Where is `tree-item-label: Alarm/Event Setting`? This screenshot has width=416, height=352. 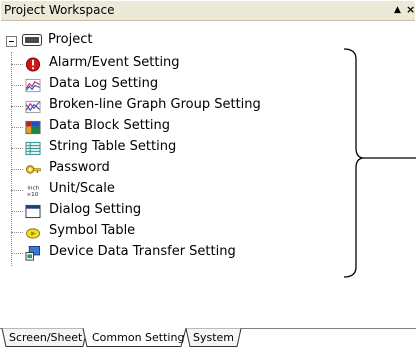 tree-item-label: Alarm/Event Setting is located at coordinates (114, 62).